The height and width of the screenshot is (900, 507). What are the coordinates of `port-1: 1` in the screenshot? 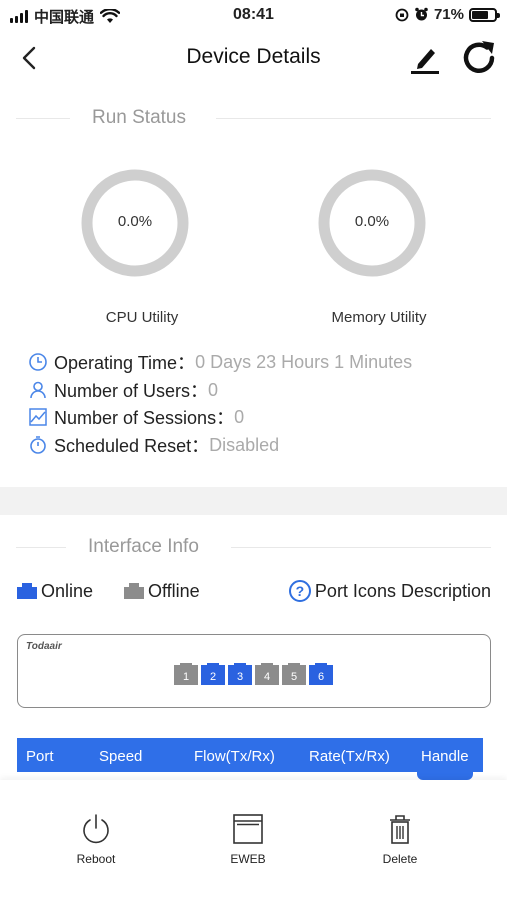 It's located at (186, 674).